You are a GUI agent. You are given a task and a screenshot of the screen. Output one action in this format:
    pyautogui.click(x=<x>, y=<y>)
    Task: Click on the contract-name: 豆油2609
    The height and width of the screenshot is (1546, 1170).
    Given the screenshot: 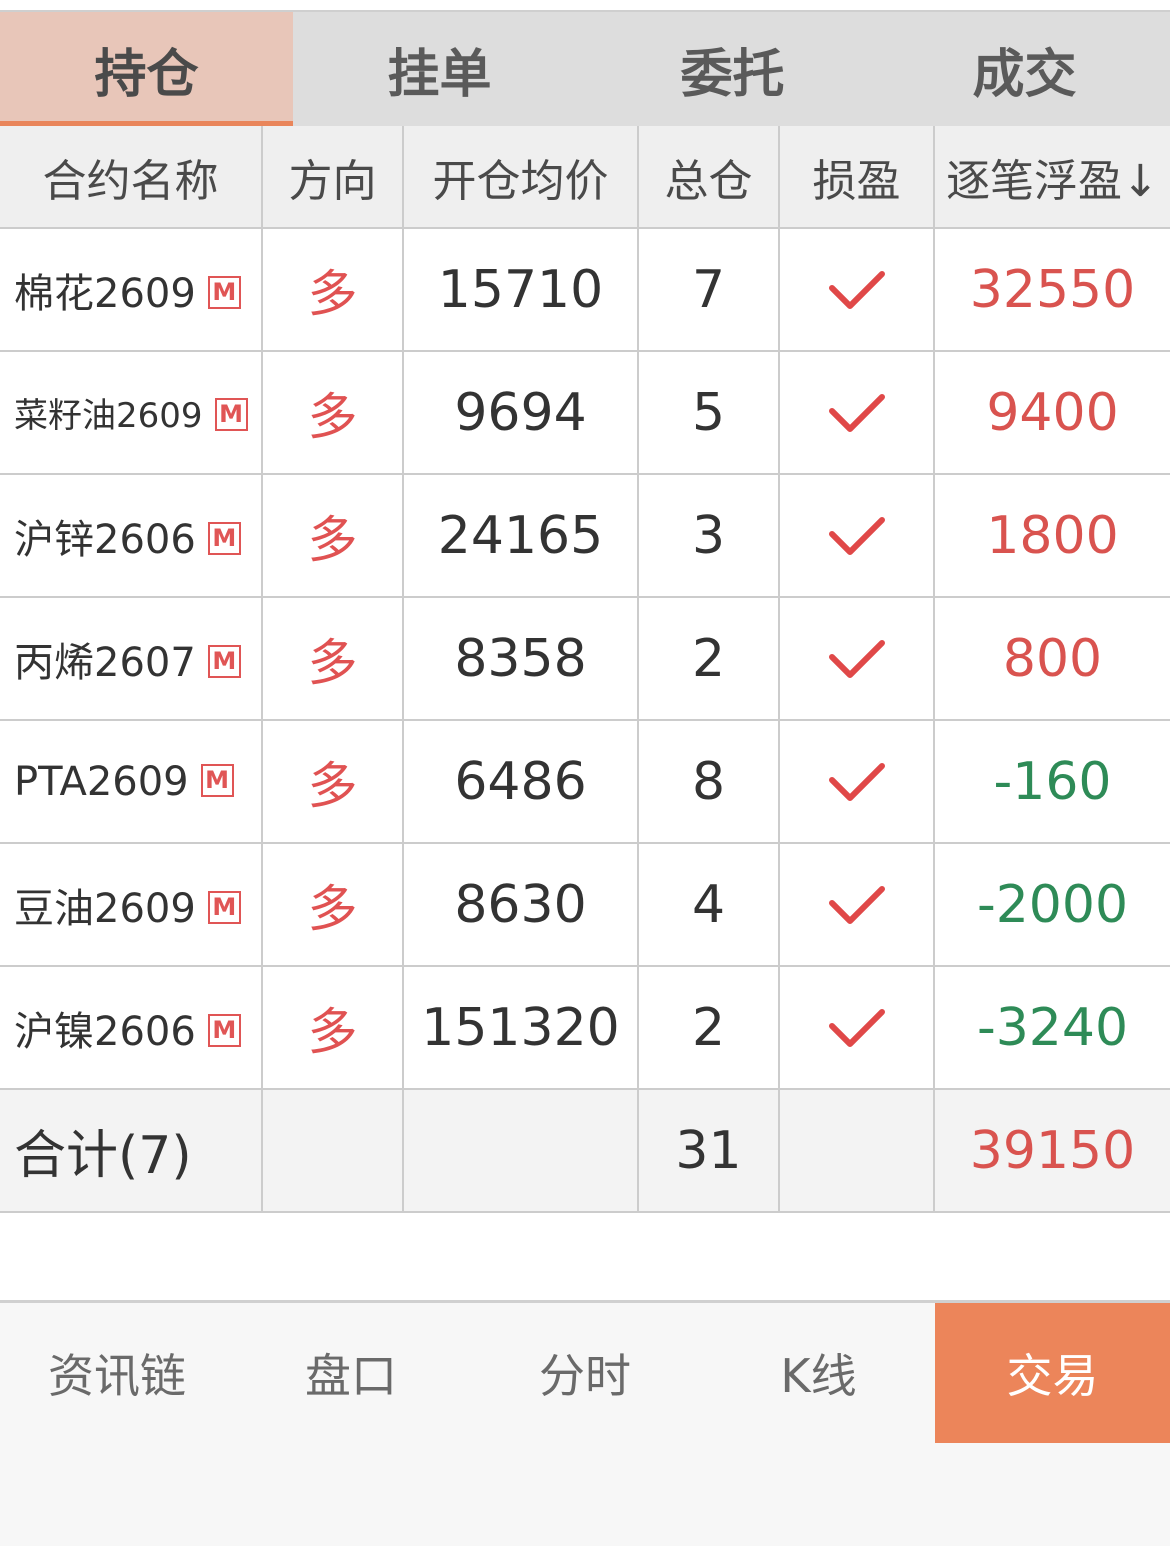 What is the action you would take?
    pyautogui.click(x=105, y=908)
    